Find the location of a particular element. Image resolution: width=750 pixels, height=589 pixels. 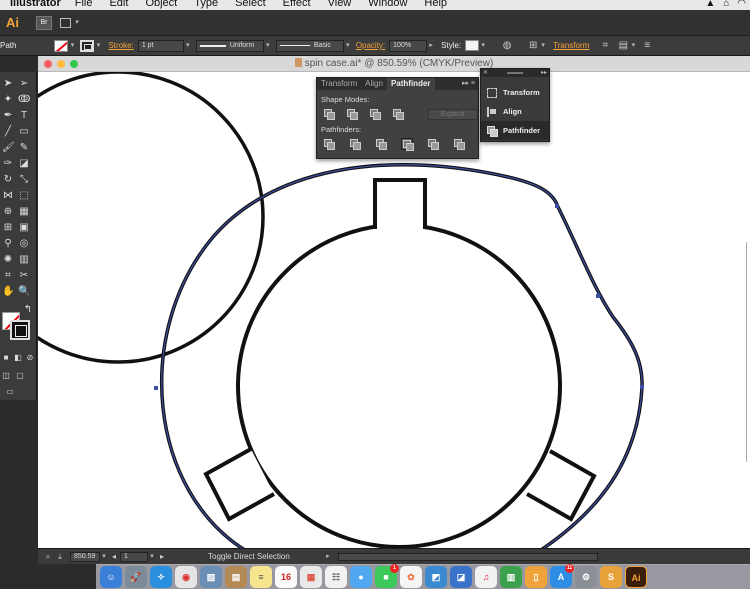

isolate-object-icon: ⌗ is located at coordinates (605, 46).